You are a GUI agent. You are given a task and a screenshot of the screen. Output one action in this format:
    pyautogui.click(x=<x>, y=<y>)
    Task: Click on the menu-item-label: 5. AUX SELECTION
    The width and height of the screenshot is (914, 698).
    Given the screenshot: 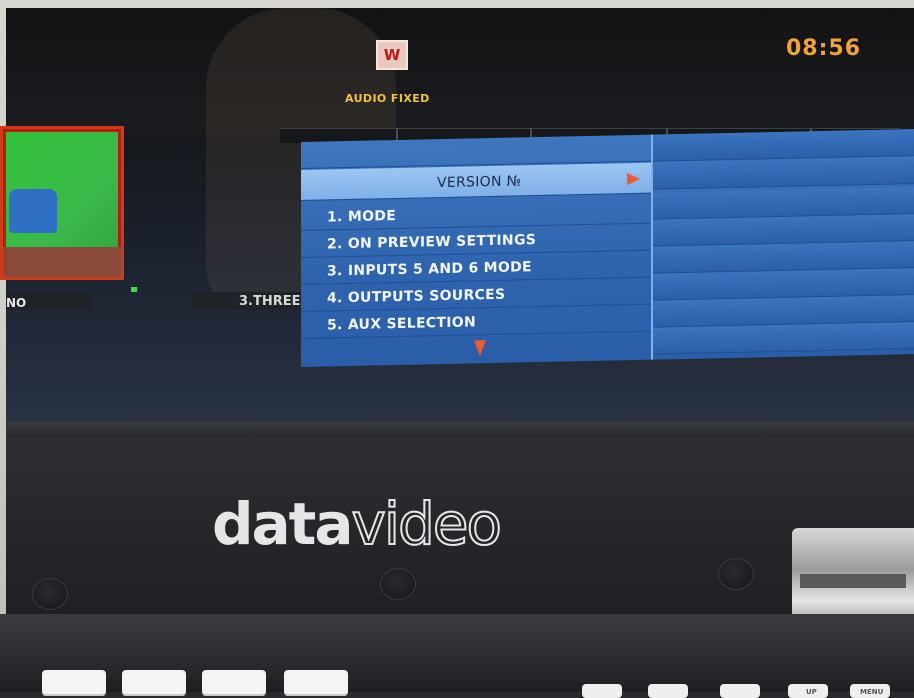 What is the action you would take?
    pyautogui.click(x=401, y=324)
    